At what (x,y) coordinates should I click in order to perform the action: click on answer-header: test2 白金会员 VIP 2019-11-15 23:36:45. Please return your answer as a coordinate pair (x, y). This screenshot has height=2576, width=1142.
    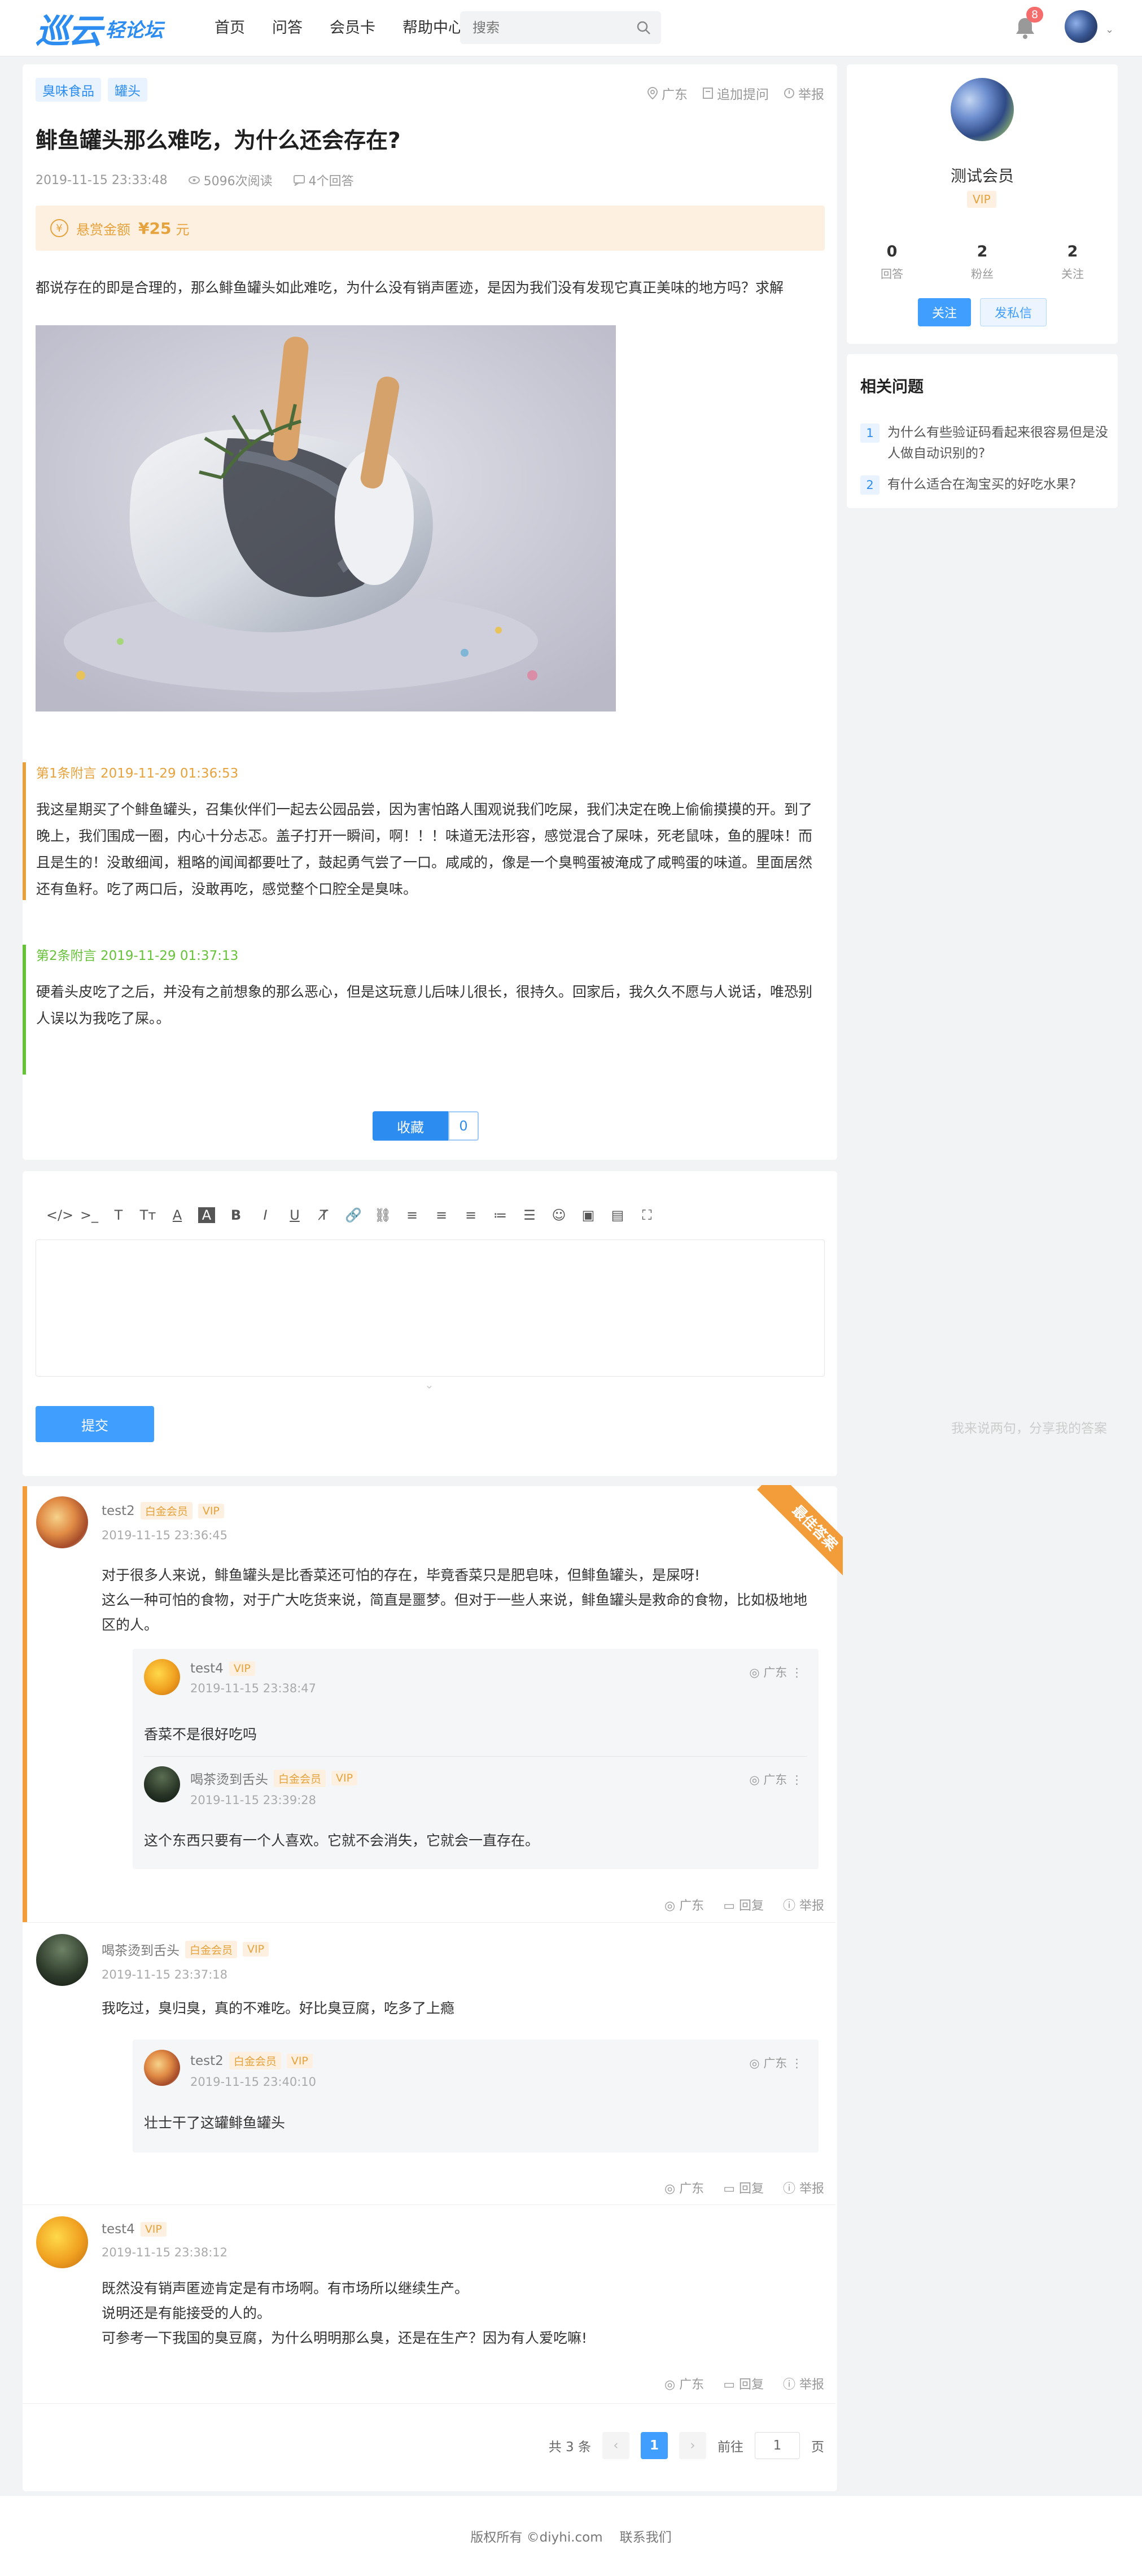
    Looking at the image, I should click on (164, 1522).